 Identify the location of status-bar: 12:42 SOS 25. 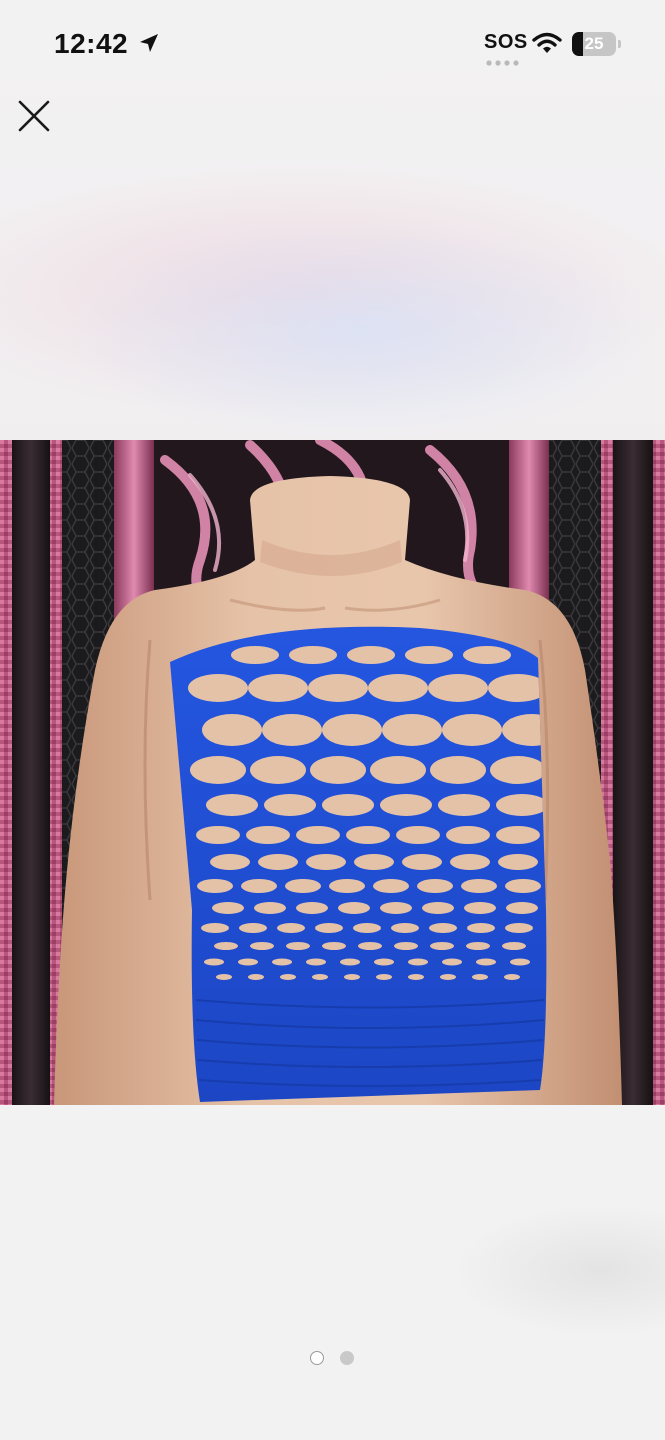
(332, 45).